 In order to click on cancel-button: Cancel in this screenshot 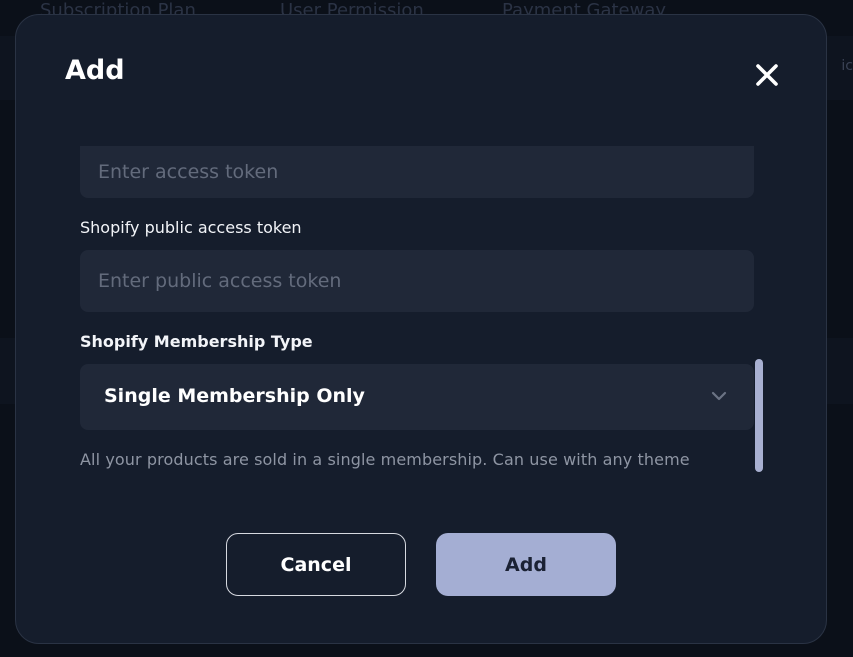, I will do `click(316, 564)`.